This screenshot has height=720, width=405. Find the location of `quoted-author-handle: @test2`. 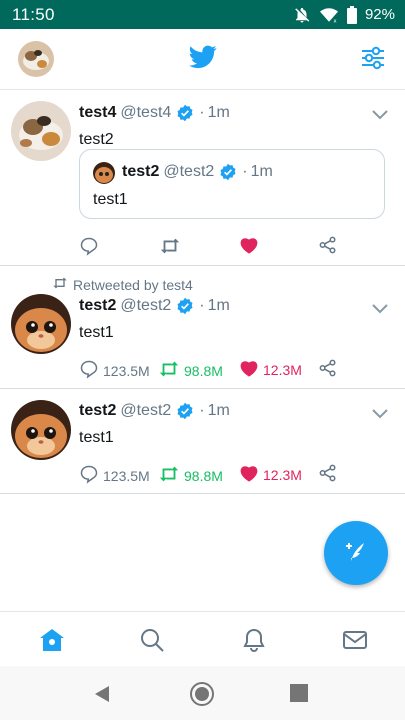

quoted-author-handle: @test2 is located at coordinates (189, 171).